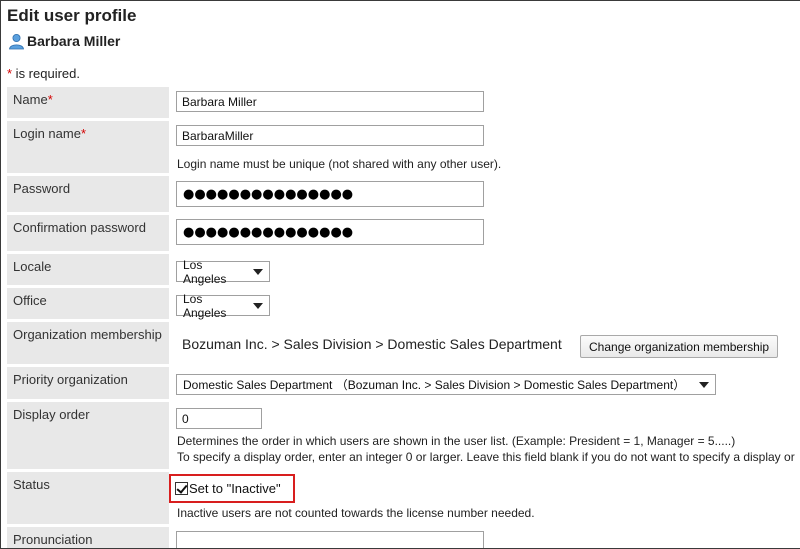 The height and width of the screenshot is (549, 800). I want to click on locale-select: Los Angeles, so click(223, 272).